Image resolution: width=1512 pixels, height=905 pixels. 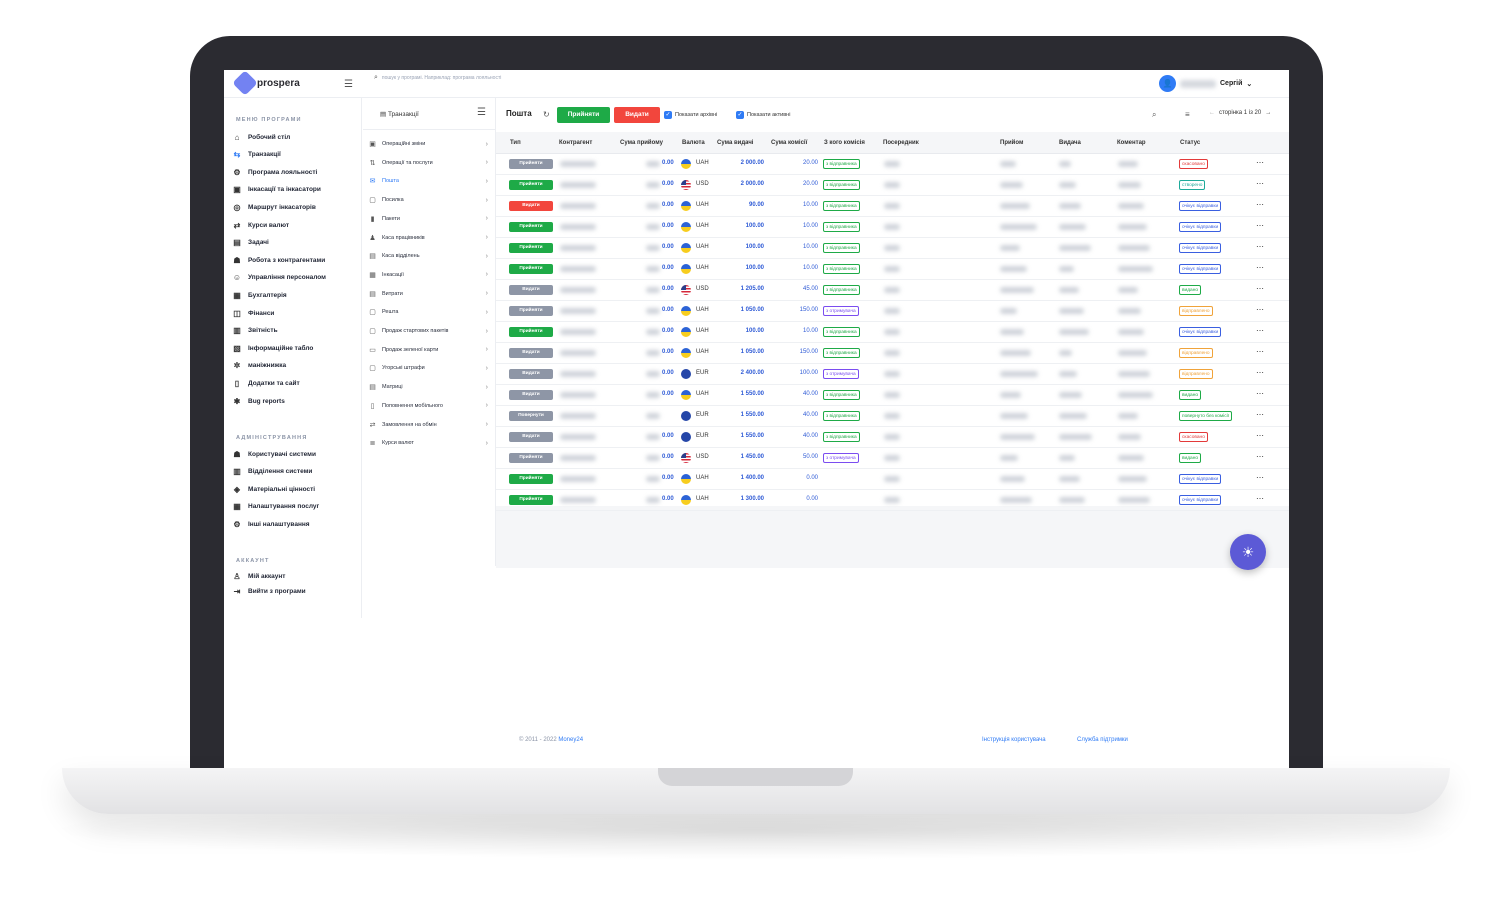 What do you see at coordinates (428, 387) in the screenshot?
I see `subnav-item: ▤ Матриці ›` at bounding box center [428, 387].